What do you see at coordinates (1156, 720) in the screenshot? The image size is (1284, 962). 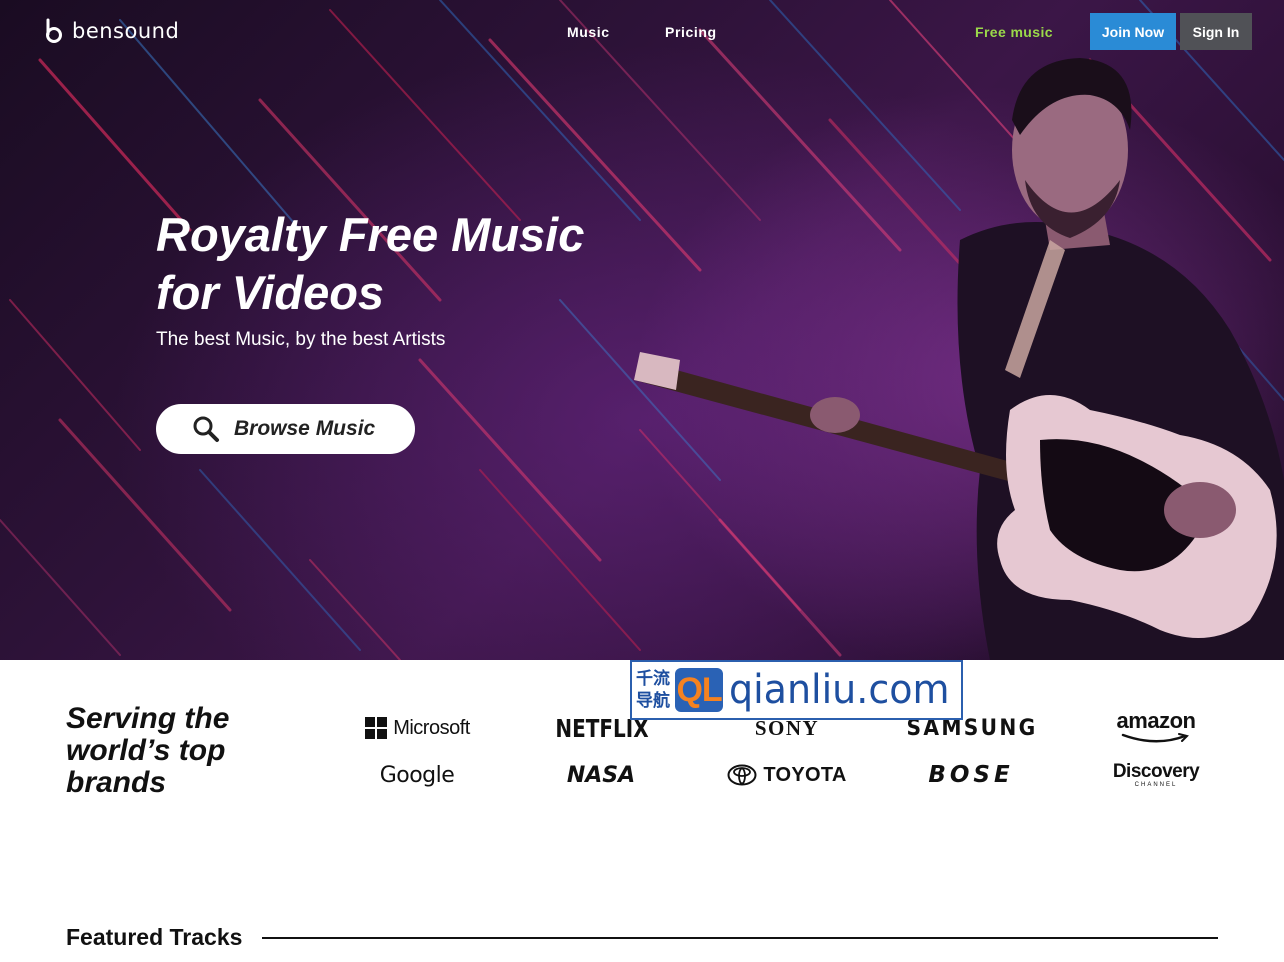 I see `amazon-wordmark: amazon` at bounding box center [1156, 720].